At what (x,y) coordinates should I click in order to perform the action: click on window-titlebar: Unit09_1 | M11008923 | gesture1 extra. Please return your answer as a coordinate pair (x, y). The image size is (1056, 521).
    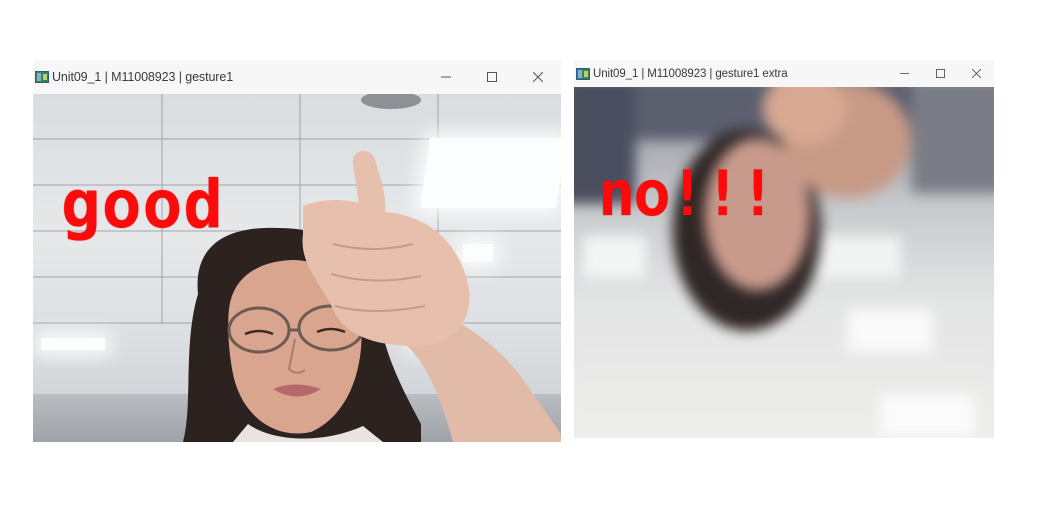
    Looking at the image, I should click on (784, 73).